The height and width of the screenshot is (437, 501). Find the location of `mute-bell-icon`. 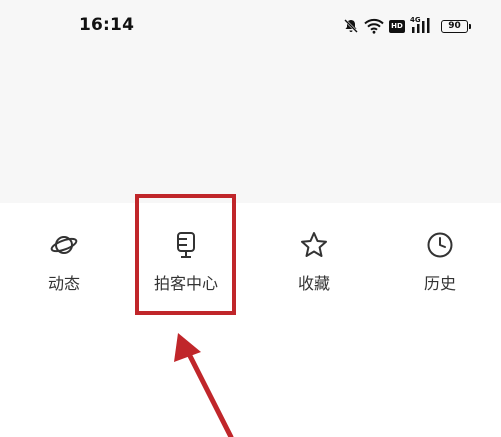

mute-bell-icon is located at coordinates (351, 26).